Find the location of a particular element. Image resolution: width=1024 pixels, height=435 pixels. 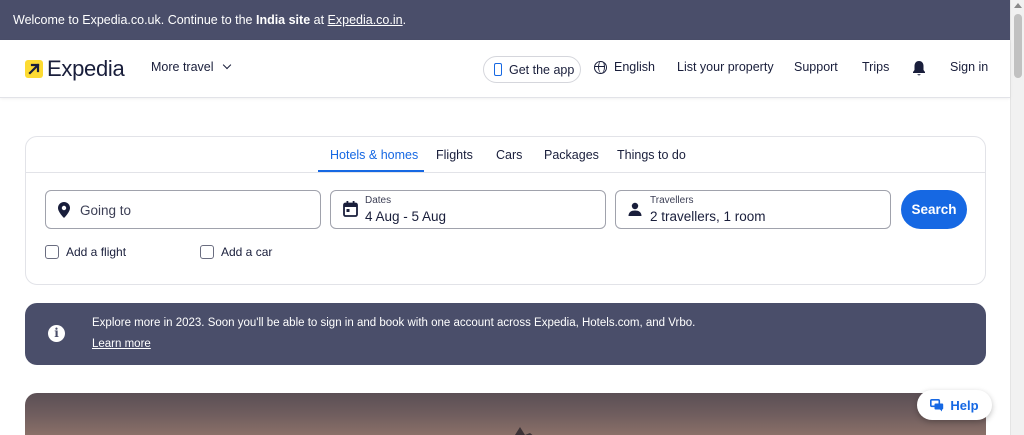

travellers-field: Travellers 2 travellers, 1 room is located at coordinates (753, 209).